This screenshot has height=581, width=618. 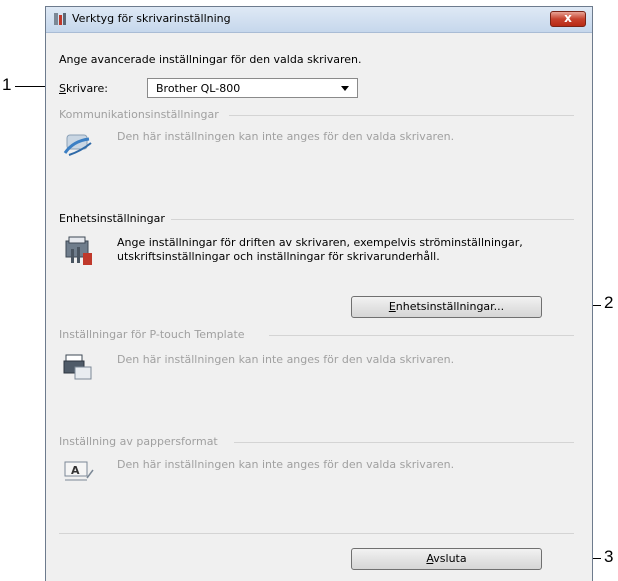 What do you see at coordinates (198, 88) in the screenshot?
I see `printer-select-value: Brother QL-800` at bounding box center [198, 88].